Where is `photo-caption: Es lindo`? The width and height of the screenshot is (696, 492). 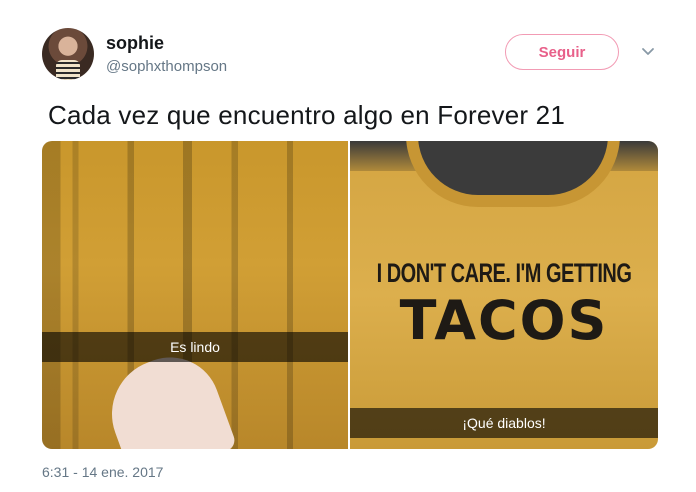
photo-caption: Es lindo is located at coordinates (195, 347).